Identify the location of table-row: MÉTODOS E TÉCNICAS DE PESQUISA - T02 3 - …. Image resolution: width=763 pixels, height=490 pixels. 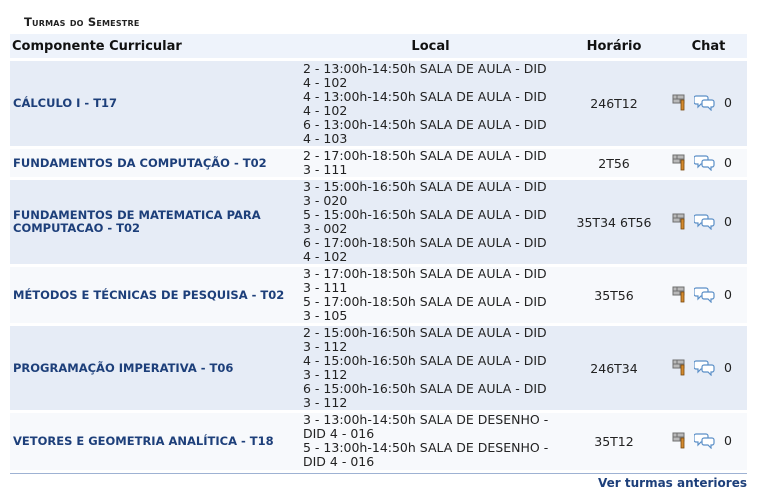
(378, 294).